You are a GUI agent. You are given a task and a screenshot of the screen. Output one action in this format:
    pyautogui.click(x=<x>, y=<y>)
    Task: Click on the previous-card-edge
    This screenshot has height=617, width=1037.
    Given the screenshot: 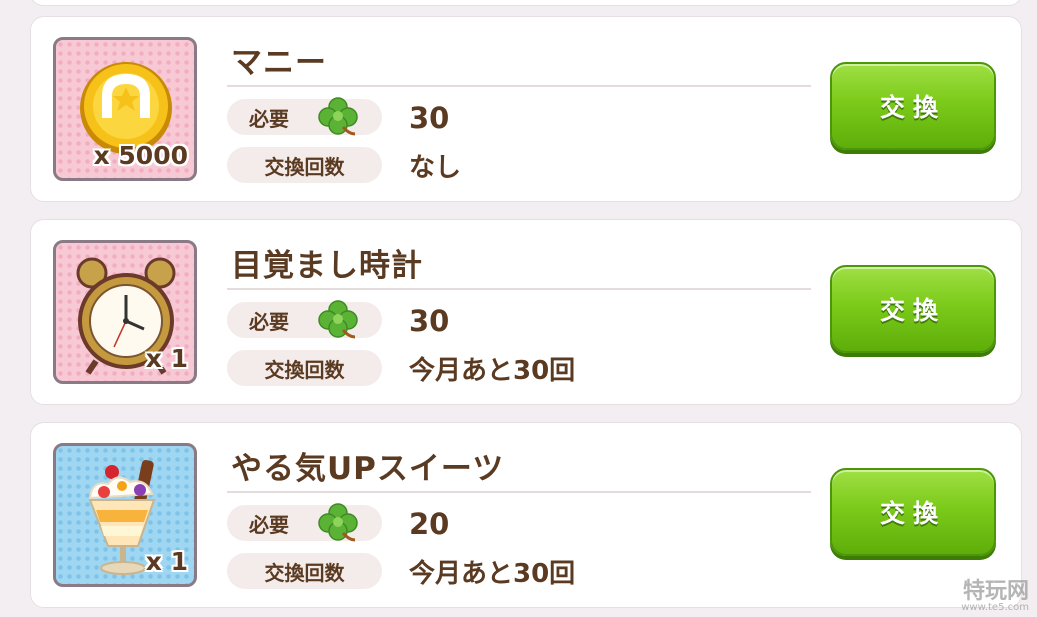 What is the action you would take?
    pyautogui.click(x=526, y=3)
    